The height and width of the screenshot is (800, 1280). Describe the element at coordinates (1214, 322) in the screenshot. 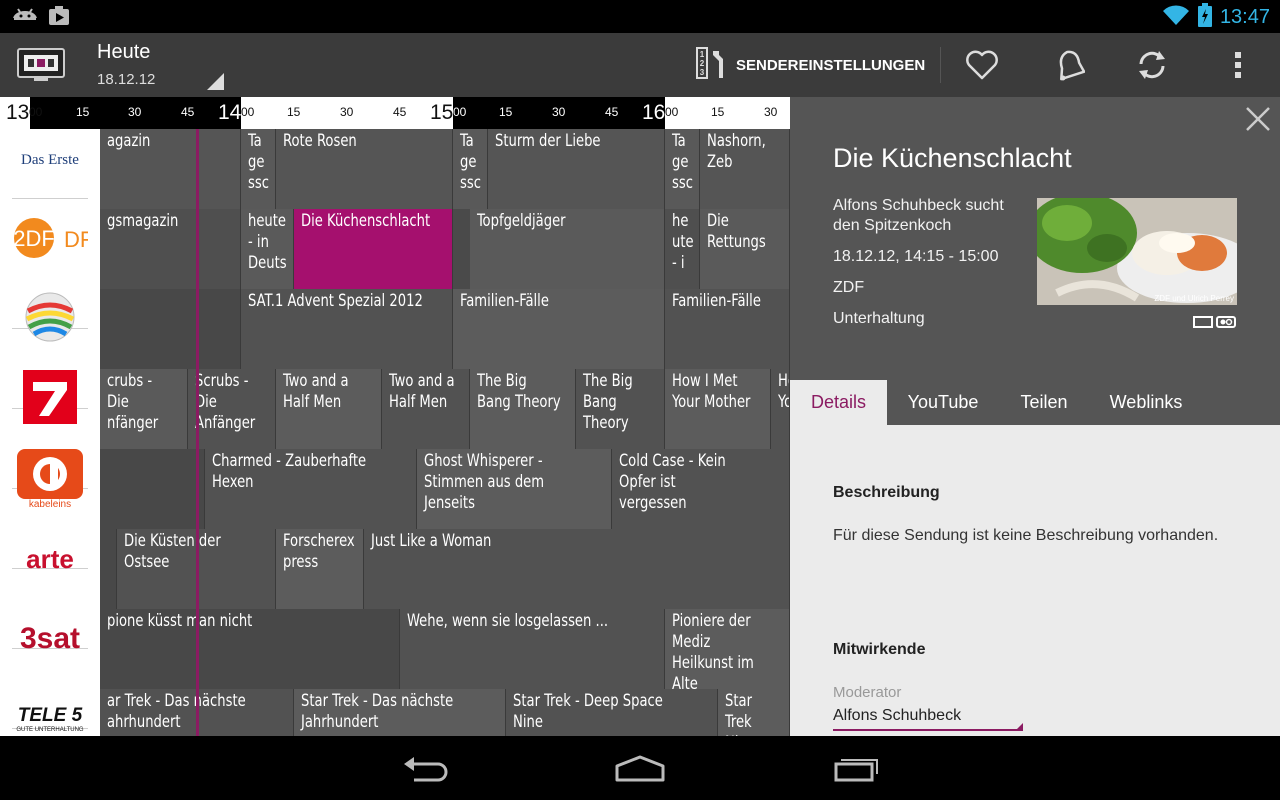

I see `format-icons` at that location.